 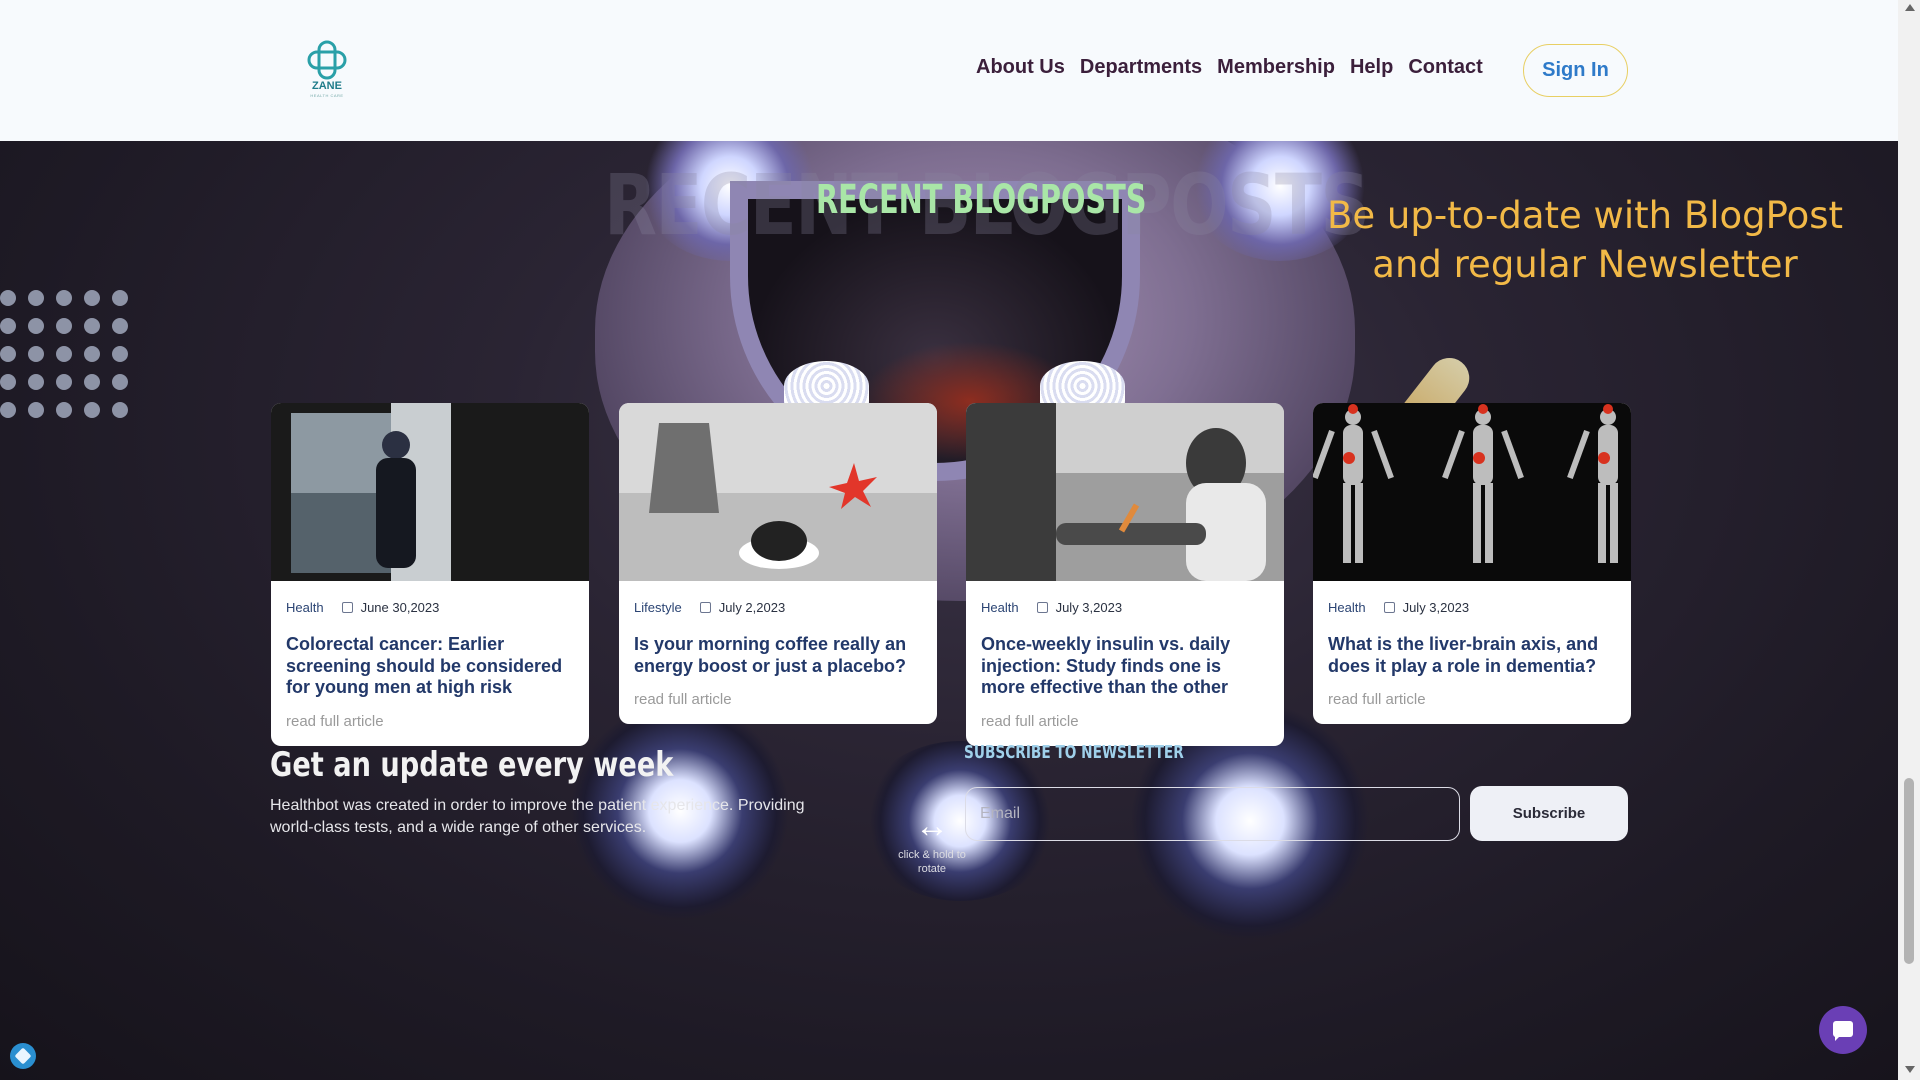 What do you see at coordinates (400, 607) in the screenshot?
I see `card-date: June 30,2023` at bounding box center [400, 607].